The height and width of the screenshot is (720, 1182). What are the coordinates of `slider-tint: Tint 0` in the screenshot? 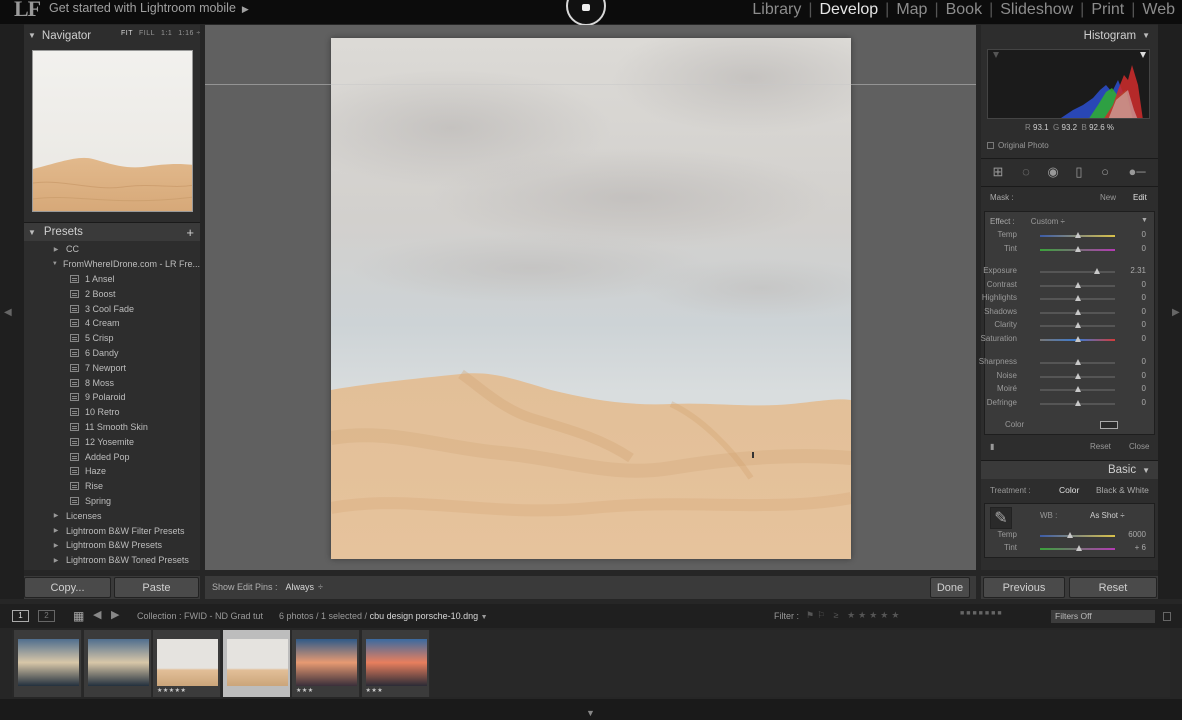 It's located at (1067, 250).